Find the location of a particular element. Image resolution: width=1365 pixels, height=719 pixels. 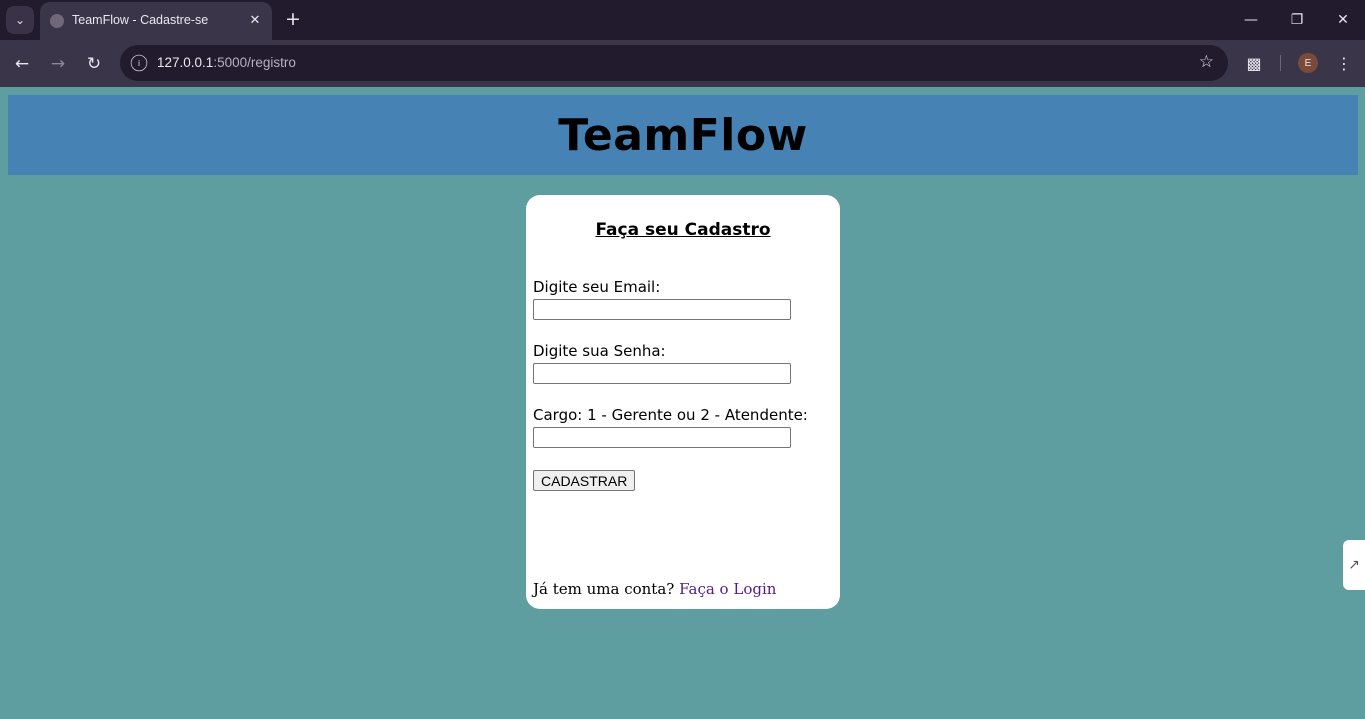

site-header: TeamFlow is located at coordinates (683, 135).